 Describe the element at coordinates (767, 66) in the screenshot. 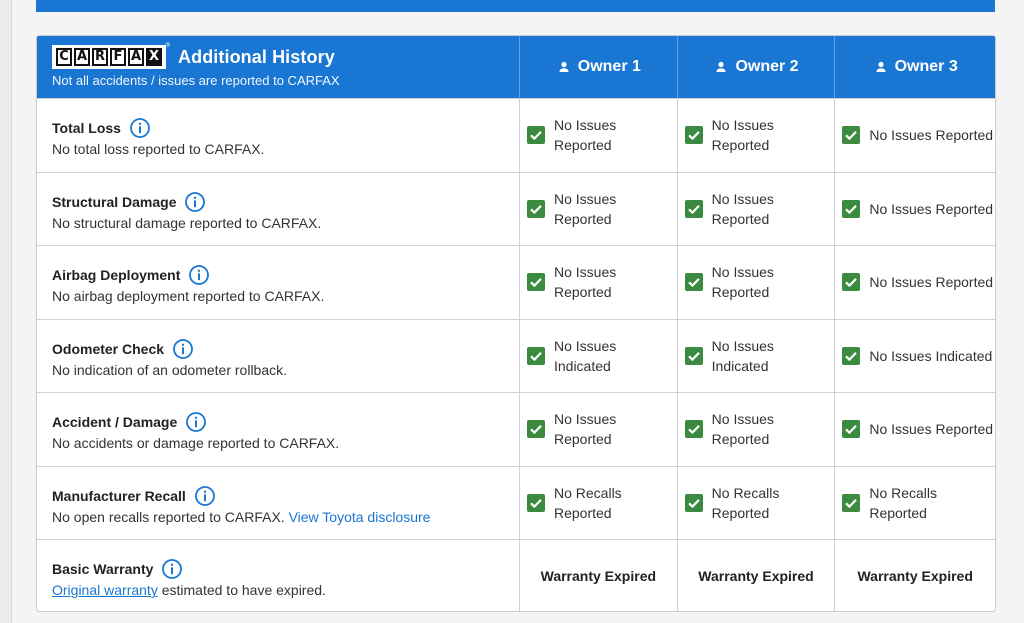

I see `owner-label: Owner 2` at that location.